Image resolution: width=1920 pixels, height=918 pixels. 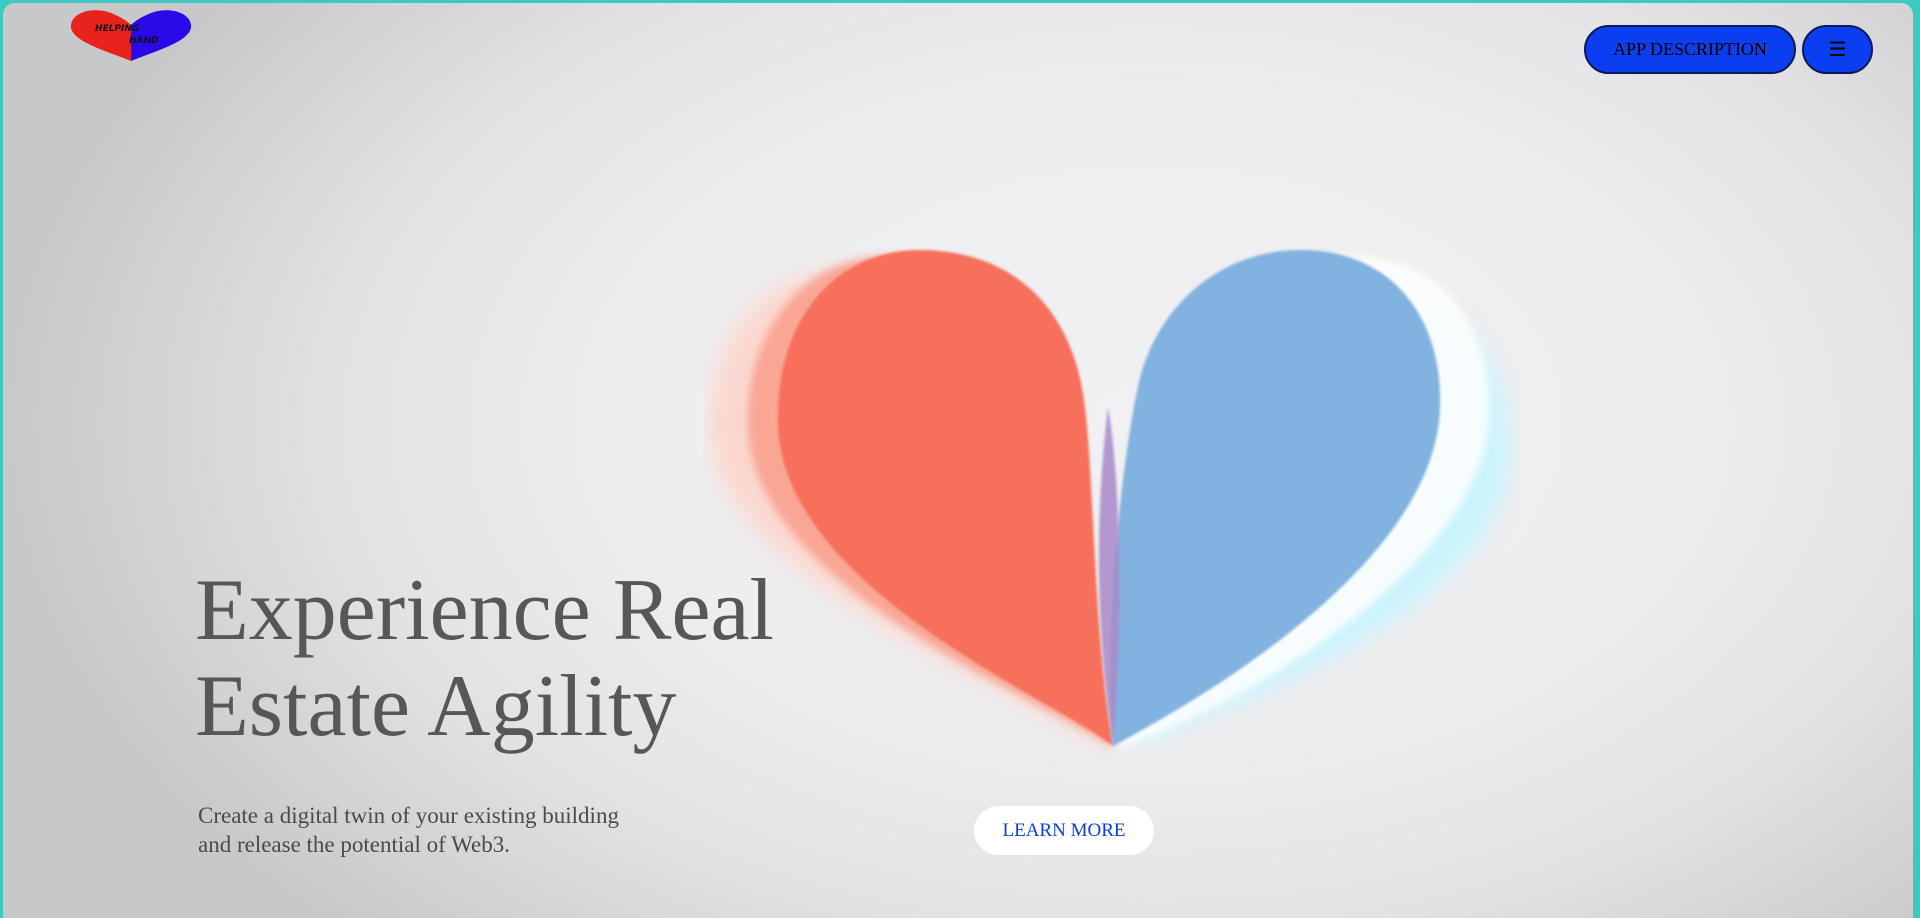 I want to click on logo-text-line1: HELPING, so click(x=117, y=29).